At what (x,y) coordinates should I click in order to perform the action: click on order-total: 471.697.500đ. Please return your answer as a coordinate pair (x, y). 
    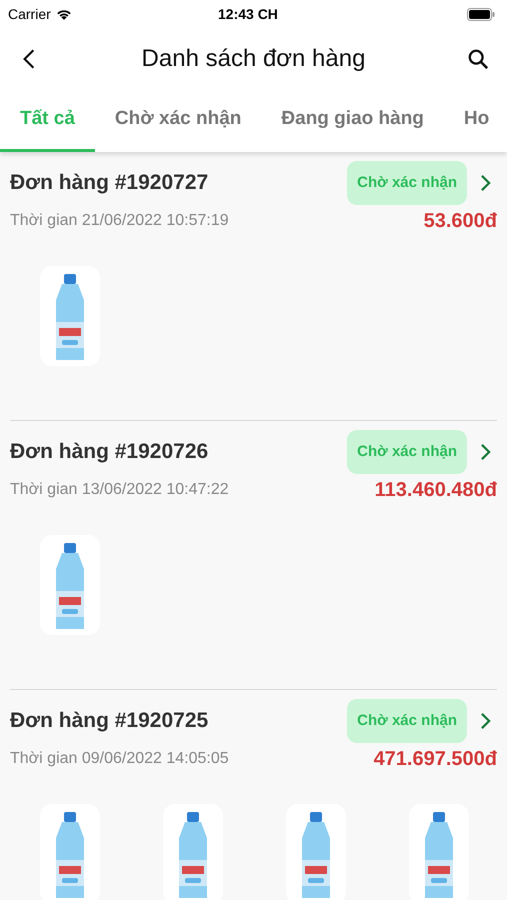
    Looking at the image, I should click on (435, 759).